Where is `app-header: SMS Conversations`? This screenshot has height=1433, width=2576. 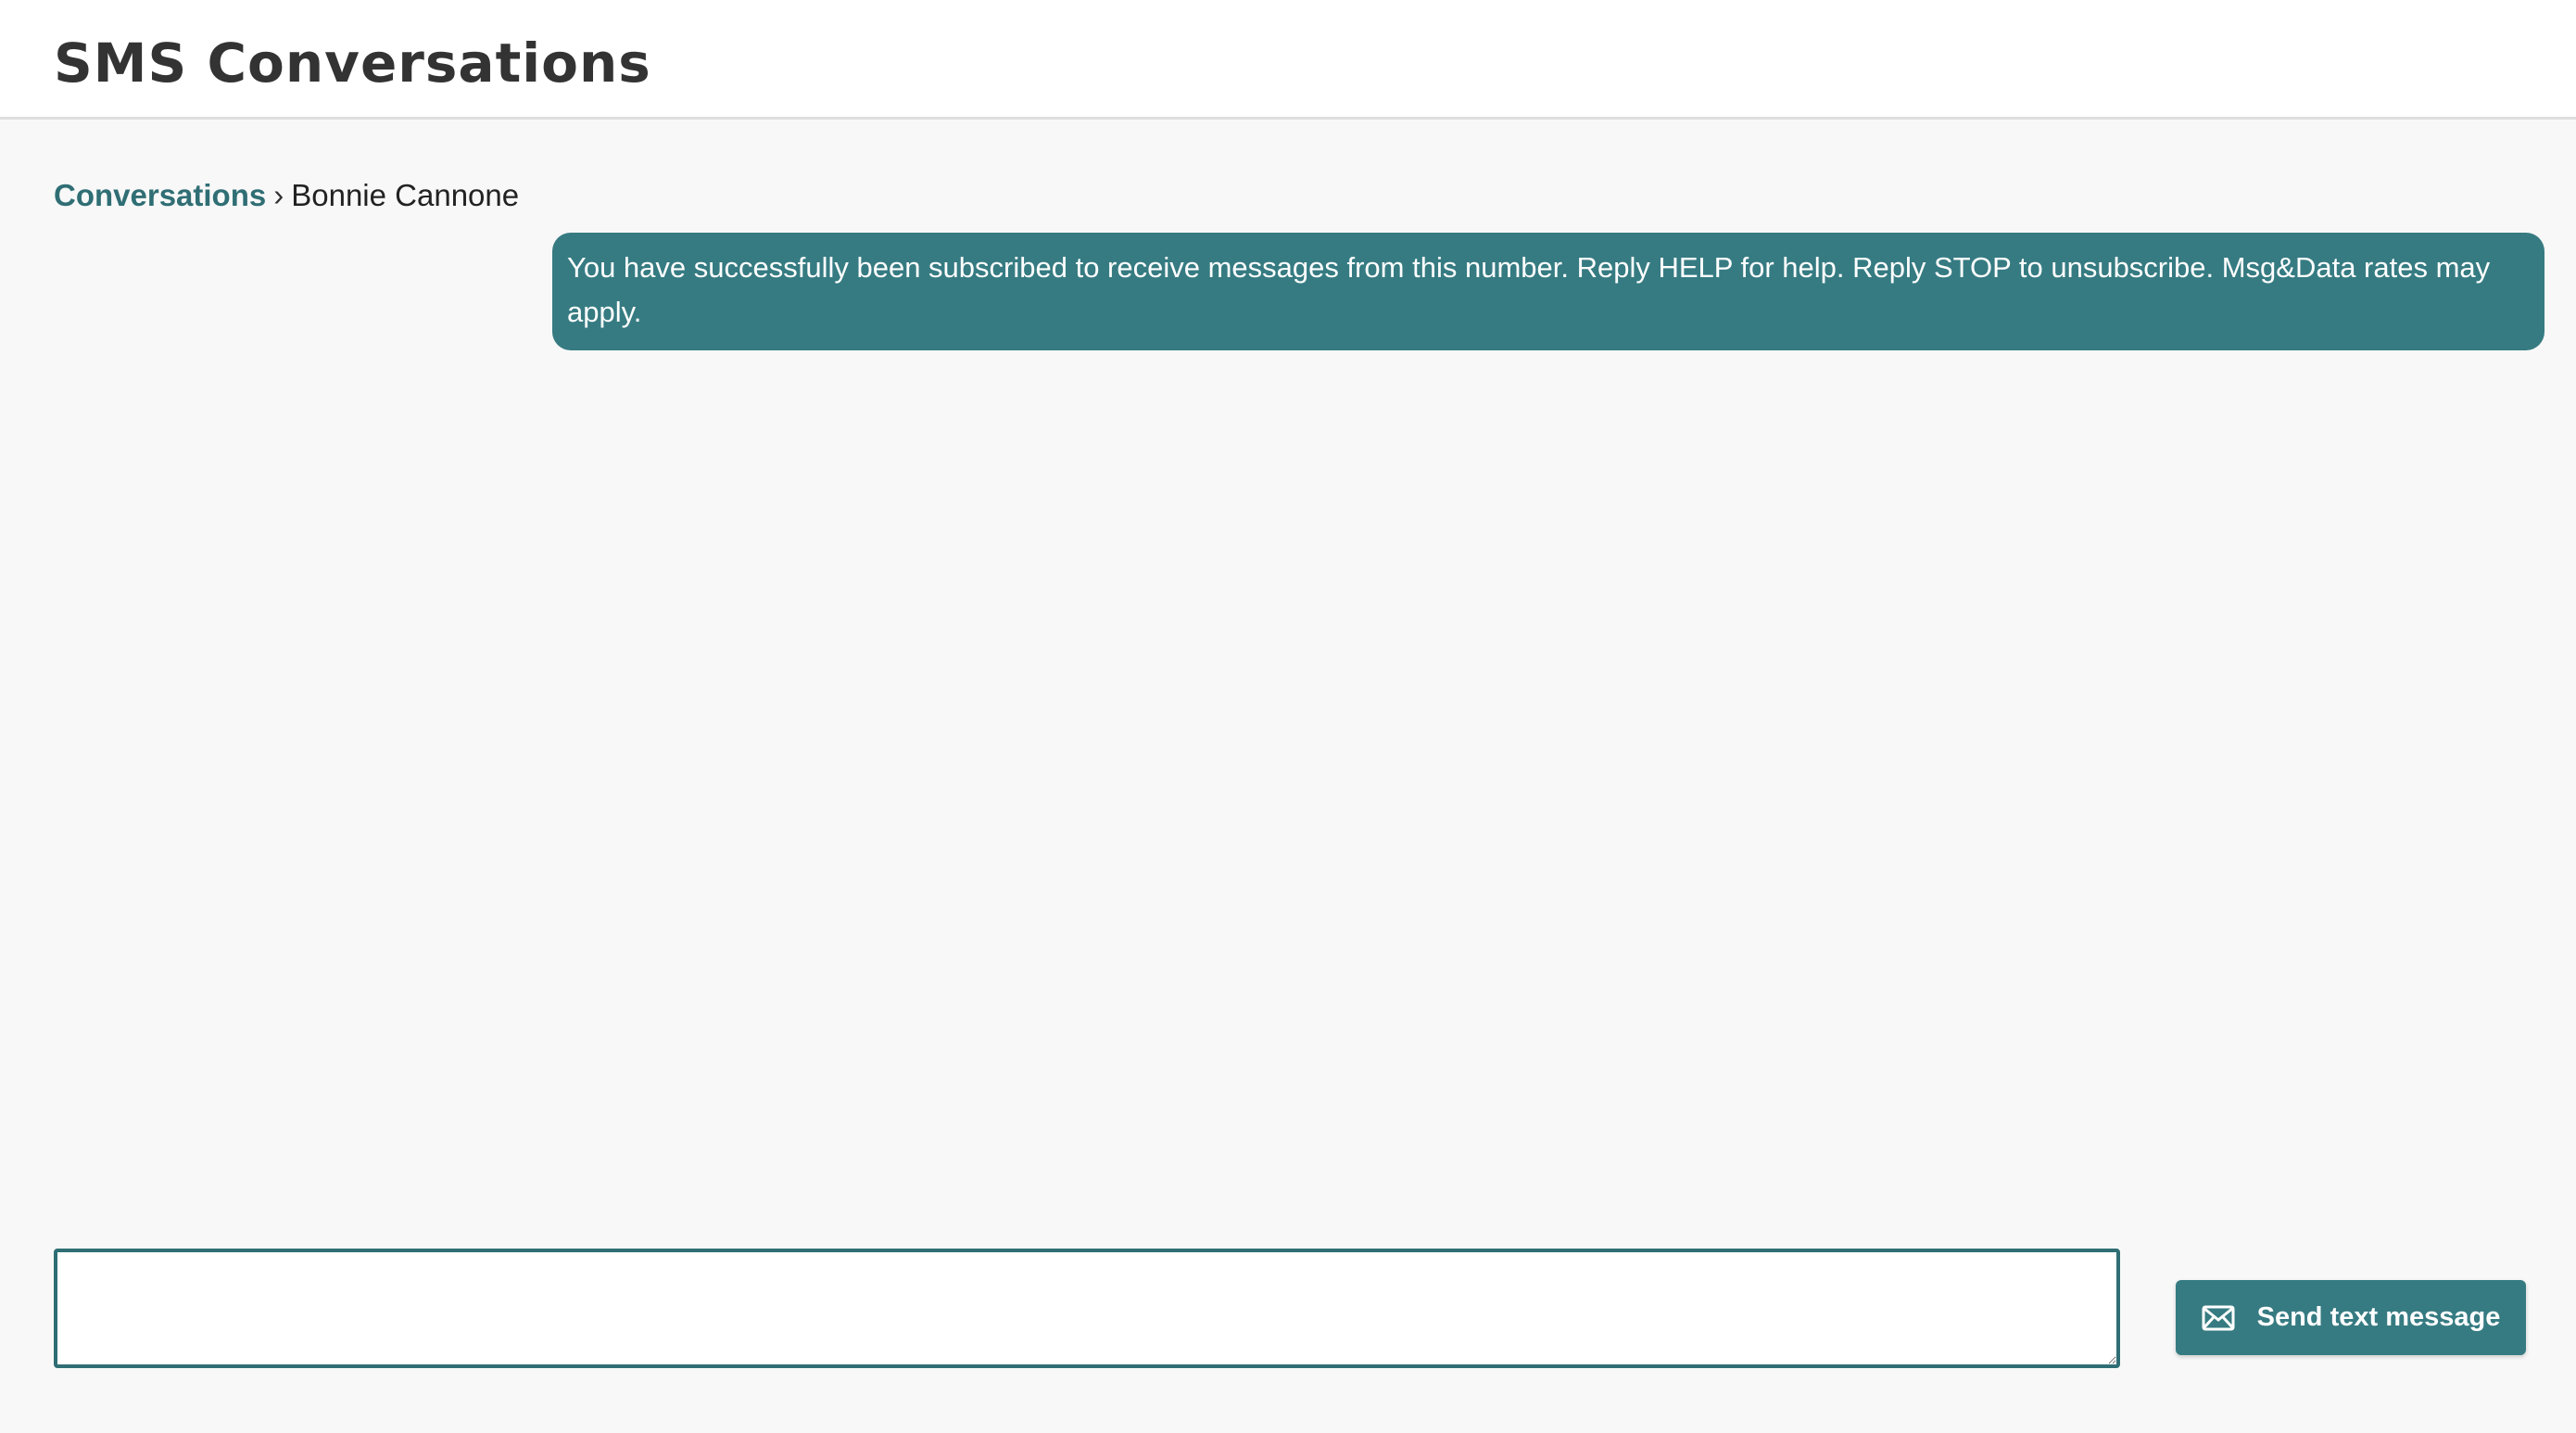 app-header: SMS Conversations is located at coordinates (1288, 60).